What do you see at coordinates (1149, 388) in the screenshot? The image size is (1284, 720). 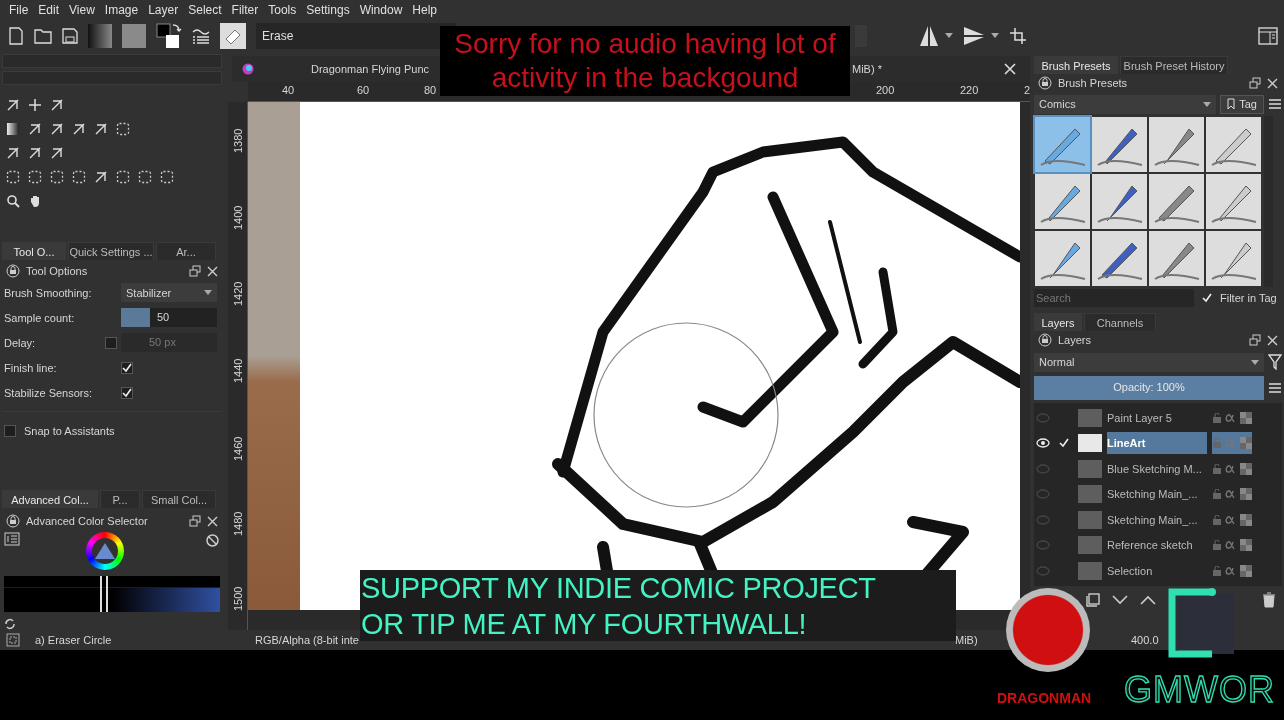 I see `opacity-slider: Opacity: 100%` at bounding box center [1149, 388].